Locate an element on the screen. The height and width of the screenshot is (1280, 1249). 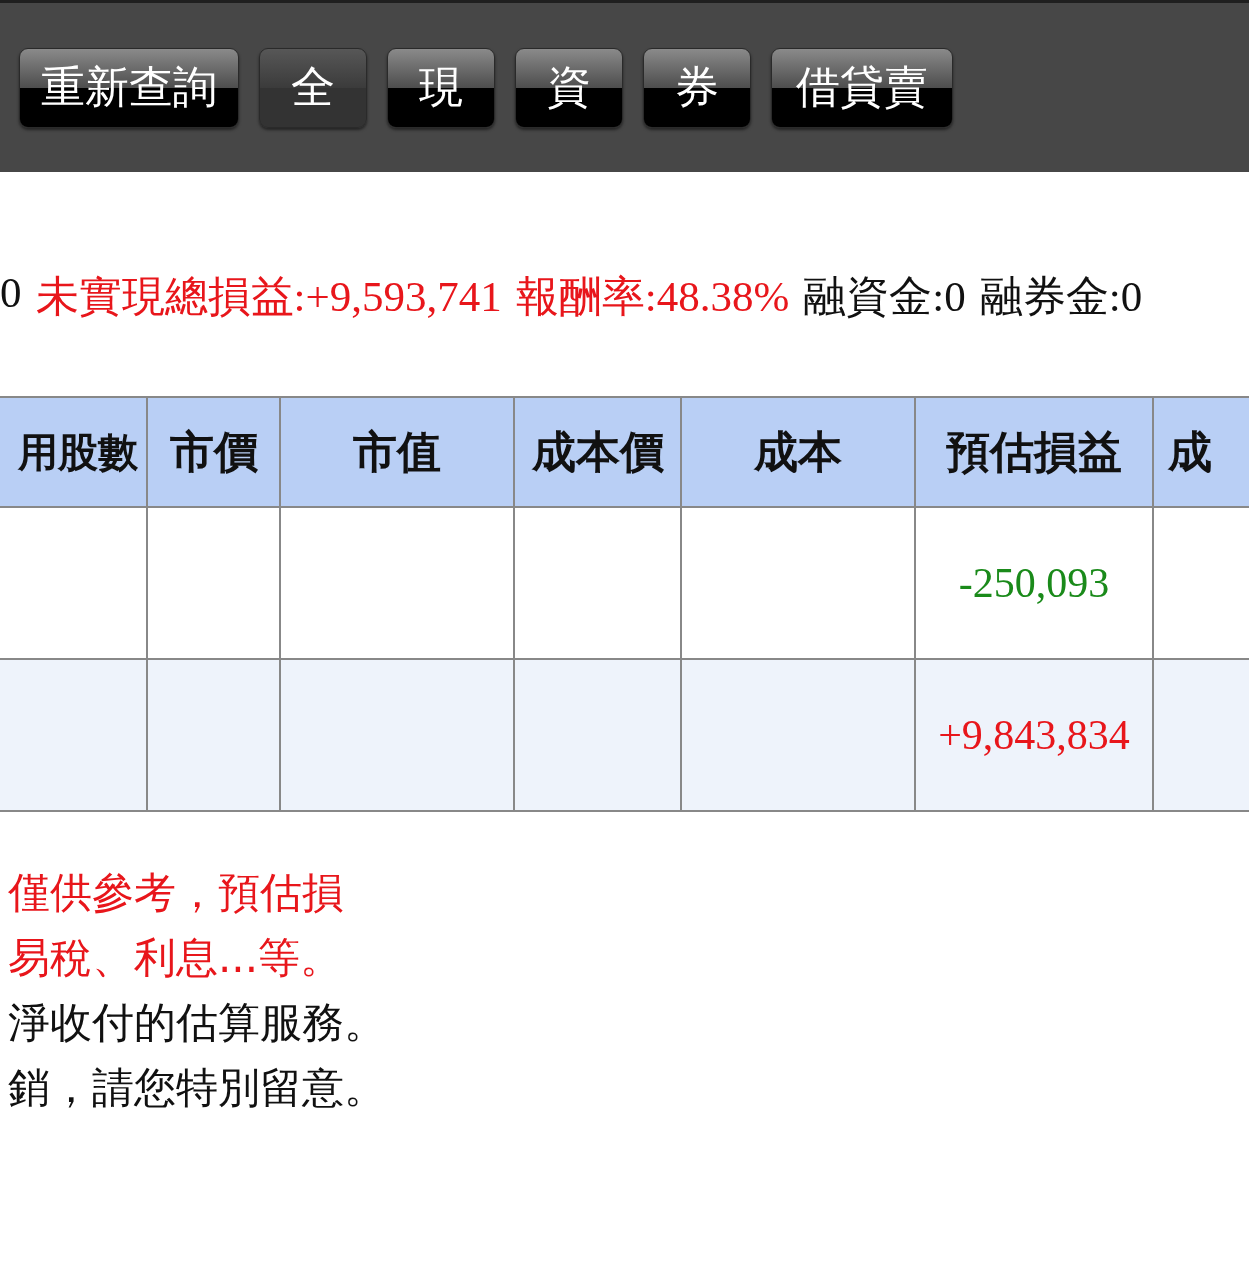
summary-text: 未實現總損益:+9,593,741 is located at coordinates (268, 297).